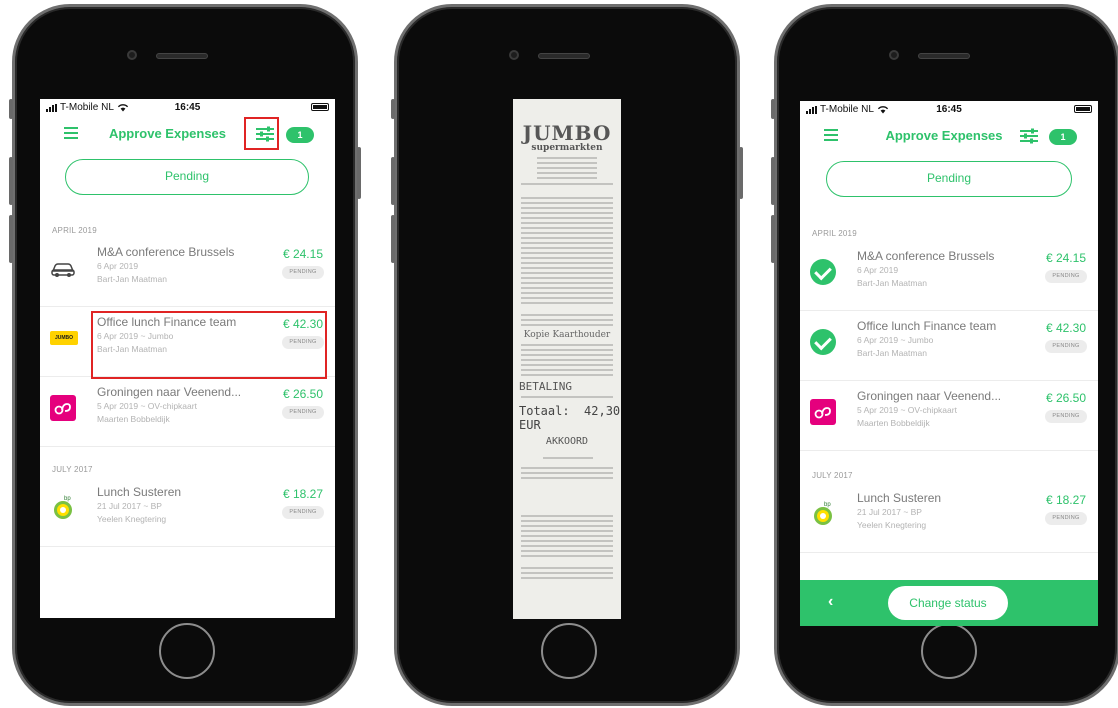 The width and height of the screenshot is (1118, 708). What do you see at coordinates (209, 345) in the screenshot?
I see `highlight-expense` at bounding box center [209, 345].